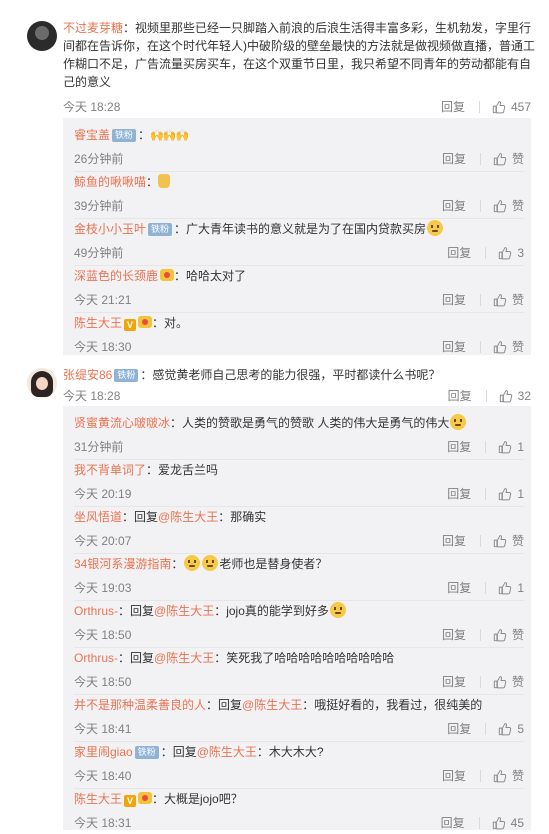 This screenshot has height=834, width=549. I want to click on like-button: 5, so click(511, 729).